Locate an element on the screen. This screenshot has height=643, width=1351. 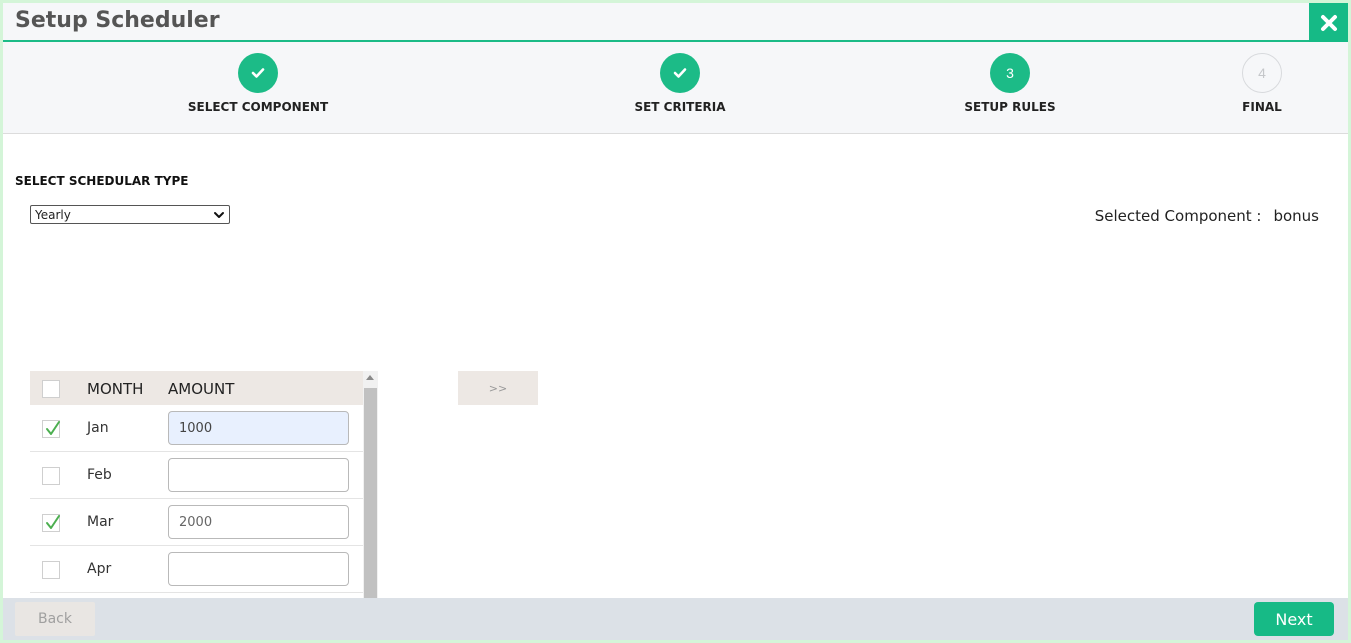
back-button: Back is located at coordinates (55, 619).